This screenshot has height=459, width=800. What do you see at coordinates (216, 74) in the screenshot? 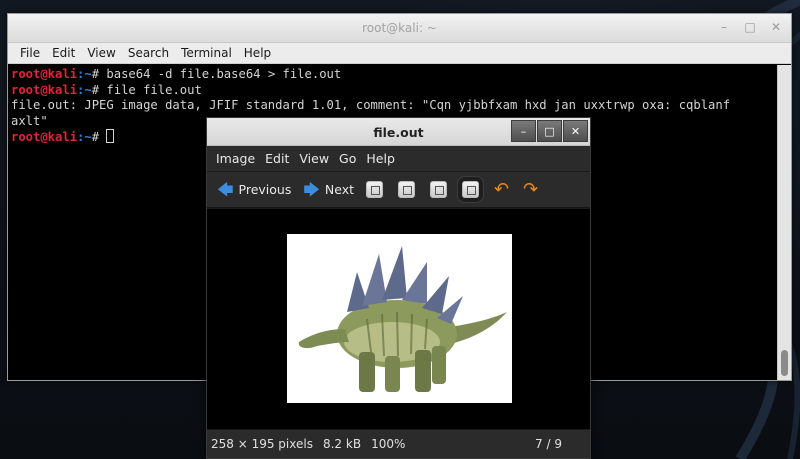
I see `command-text: # base64 -d file.base64 > file.out` at bounding box center [216, 74].